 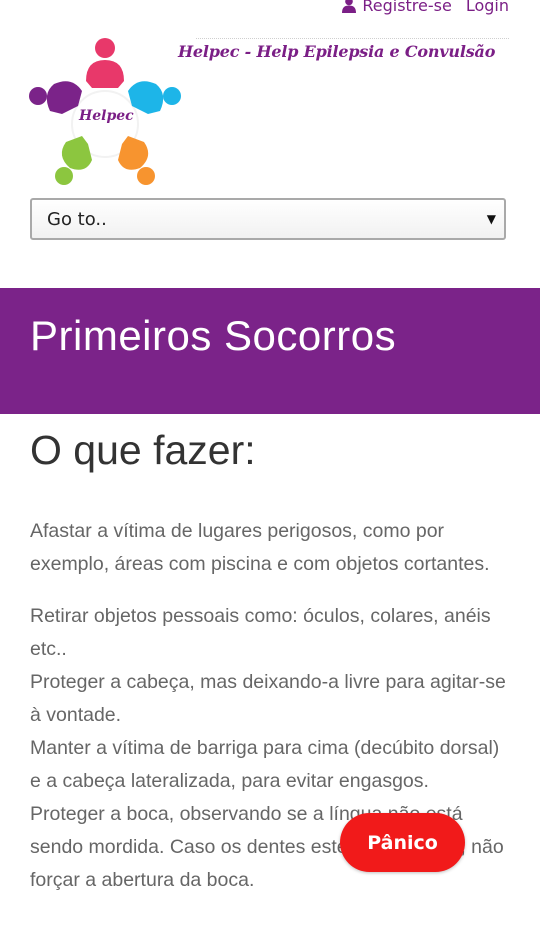 I want to click on caret-down-icon: ▼, so click(x=491, y=219).